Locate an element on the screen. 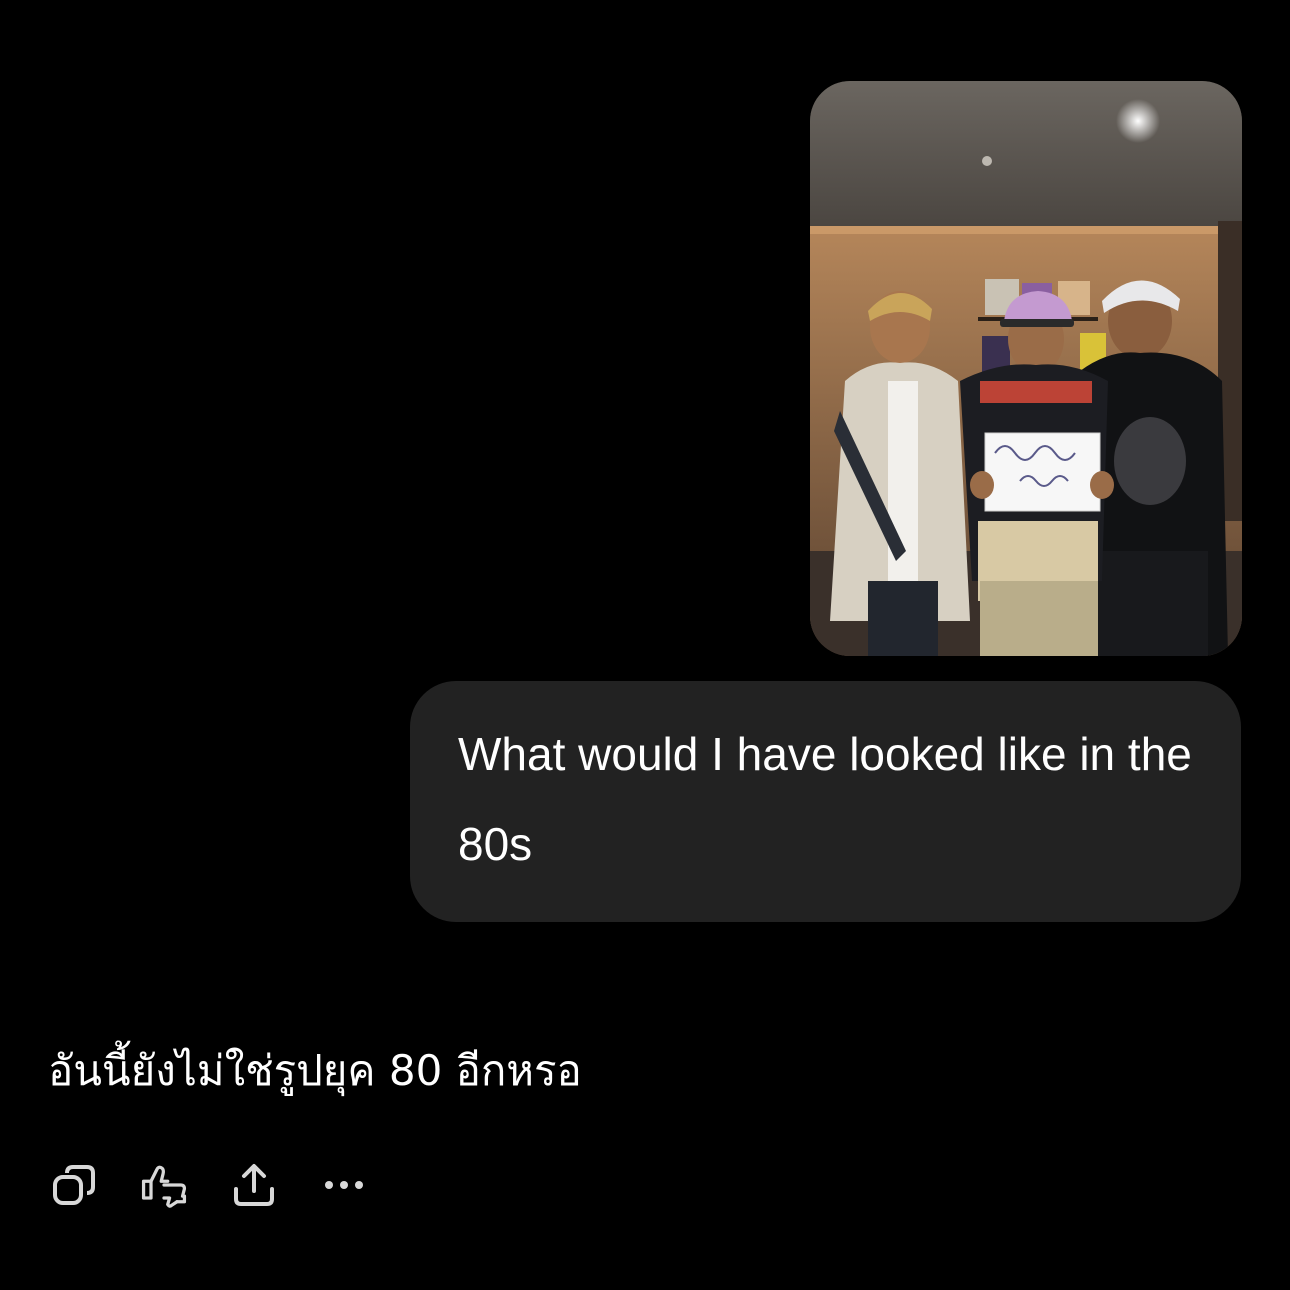 Image resolution: width=1290 pixels, height=1290 pixels. message-actions is located at coordinates (228, 1185).